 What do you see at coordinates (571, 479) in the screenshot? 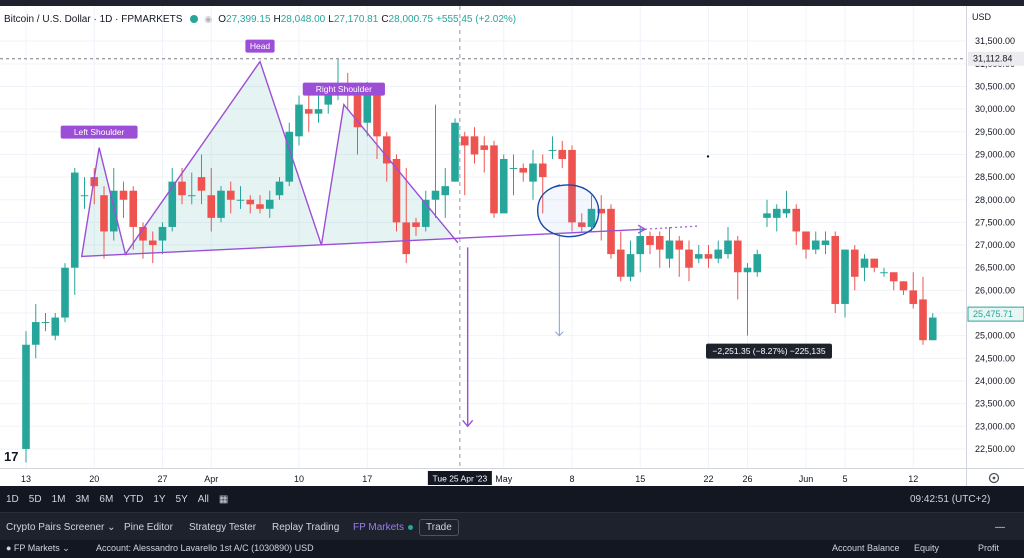
I see `time-tick-label: 8` at bounding box center [571, 479].